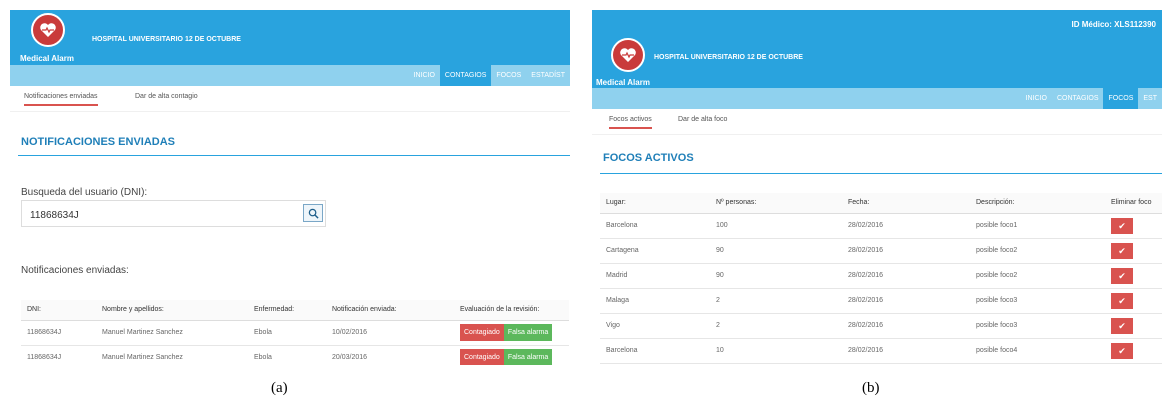 The height and width of the screenshot is (405, 1162). What do you see at coordinates (1037, 326) in the screenshot?
I see `cell-descripcion: posible foco3` at bounding box center [1037, 326].